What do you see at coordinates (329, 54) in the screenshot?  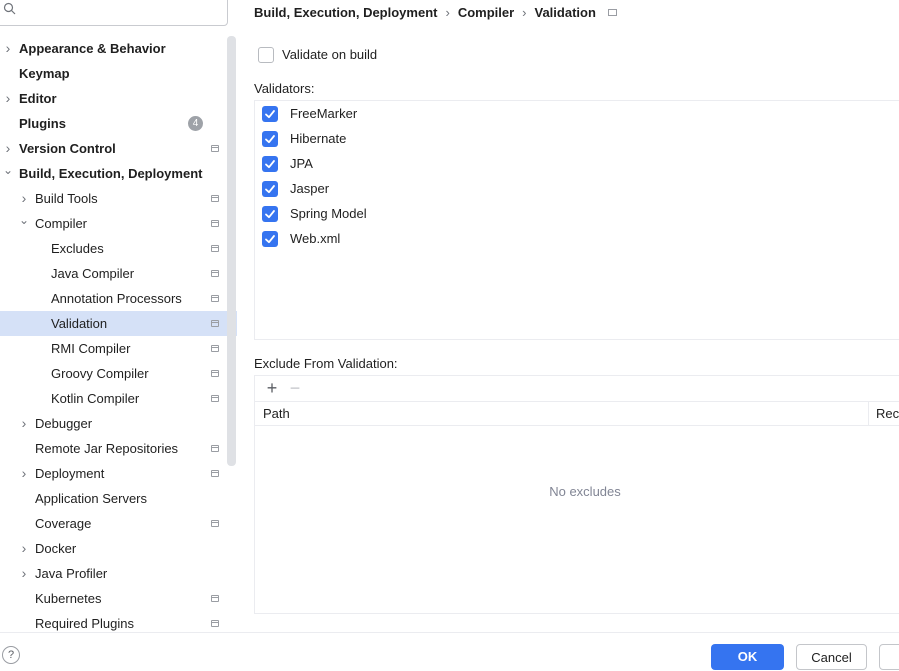 I see `validate-on-build-label: Validate on build` at bounding box center [329, 54].